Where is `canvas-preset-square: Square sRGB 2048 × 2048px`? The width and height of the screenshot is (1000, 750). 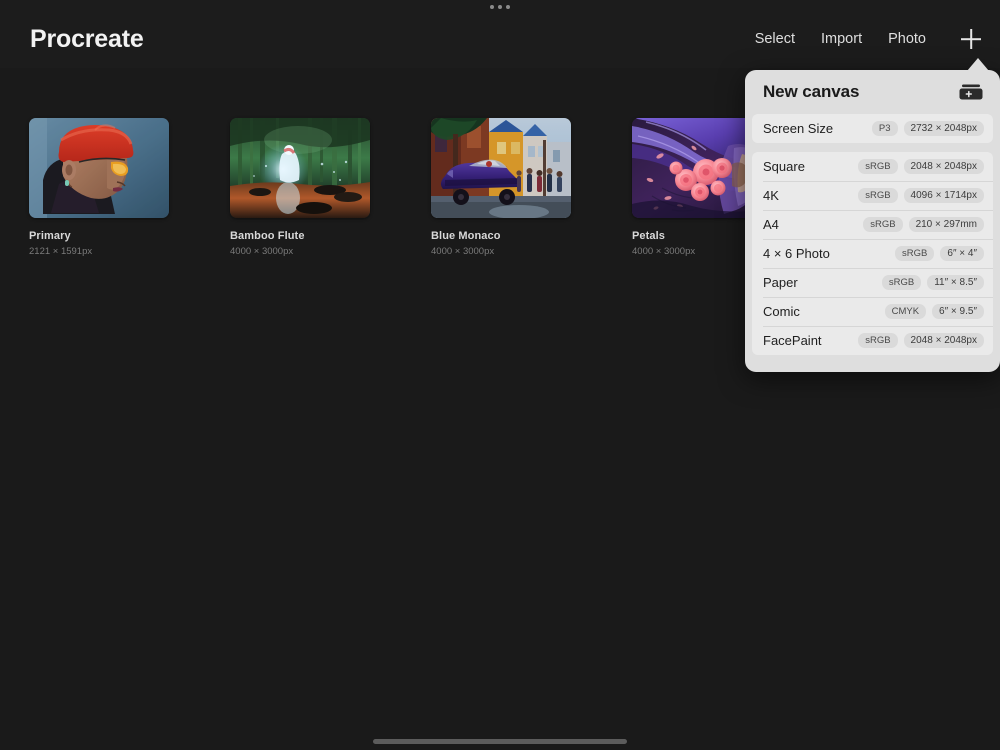
canvas-preset-square: Square sRGB 2048 × 2048px is located at coordinates (872, 166).